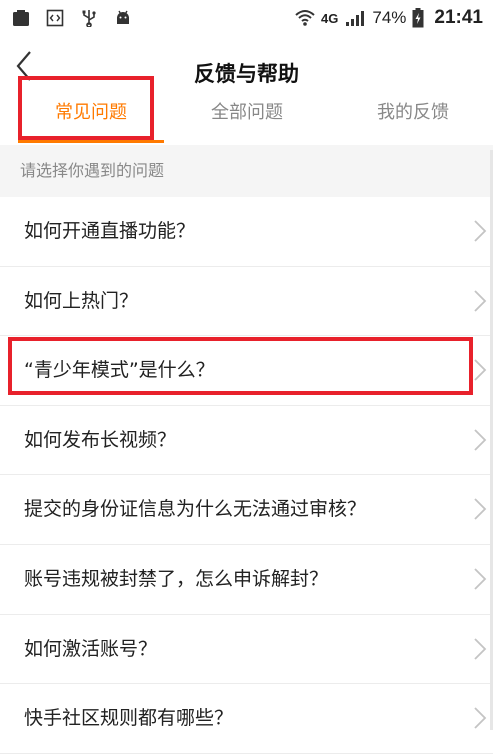 The width and height of the screenshot is (493, 754). What do you see at coordinates (246, 171) in the screenshot?
I see `section-hint: 请选择你遇到的问题` at bounding box center [246, 171].